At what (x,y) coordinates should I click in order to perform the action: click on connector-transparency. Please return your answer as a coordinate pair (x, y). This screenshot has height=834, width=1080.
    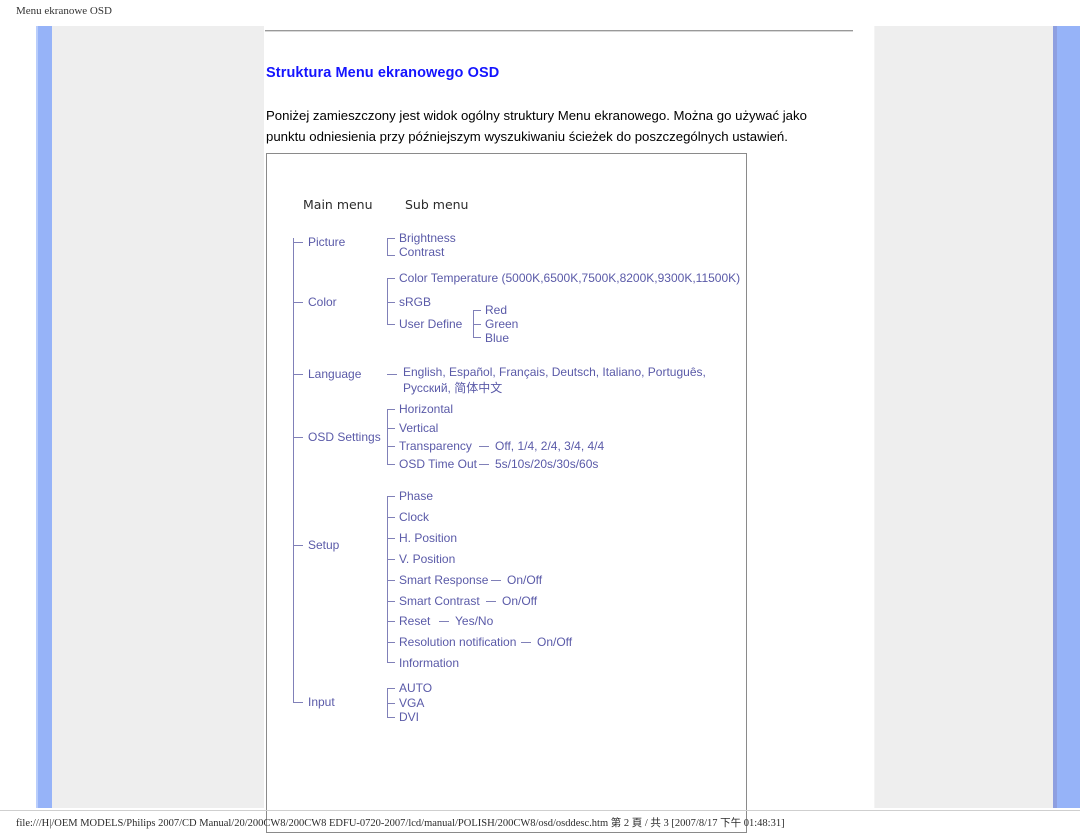
    Looking at the image, I should click on (484, 446).